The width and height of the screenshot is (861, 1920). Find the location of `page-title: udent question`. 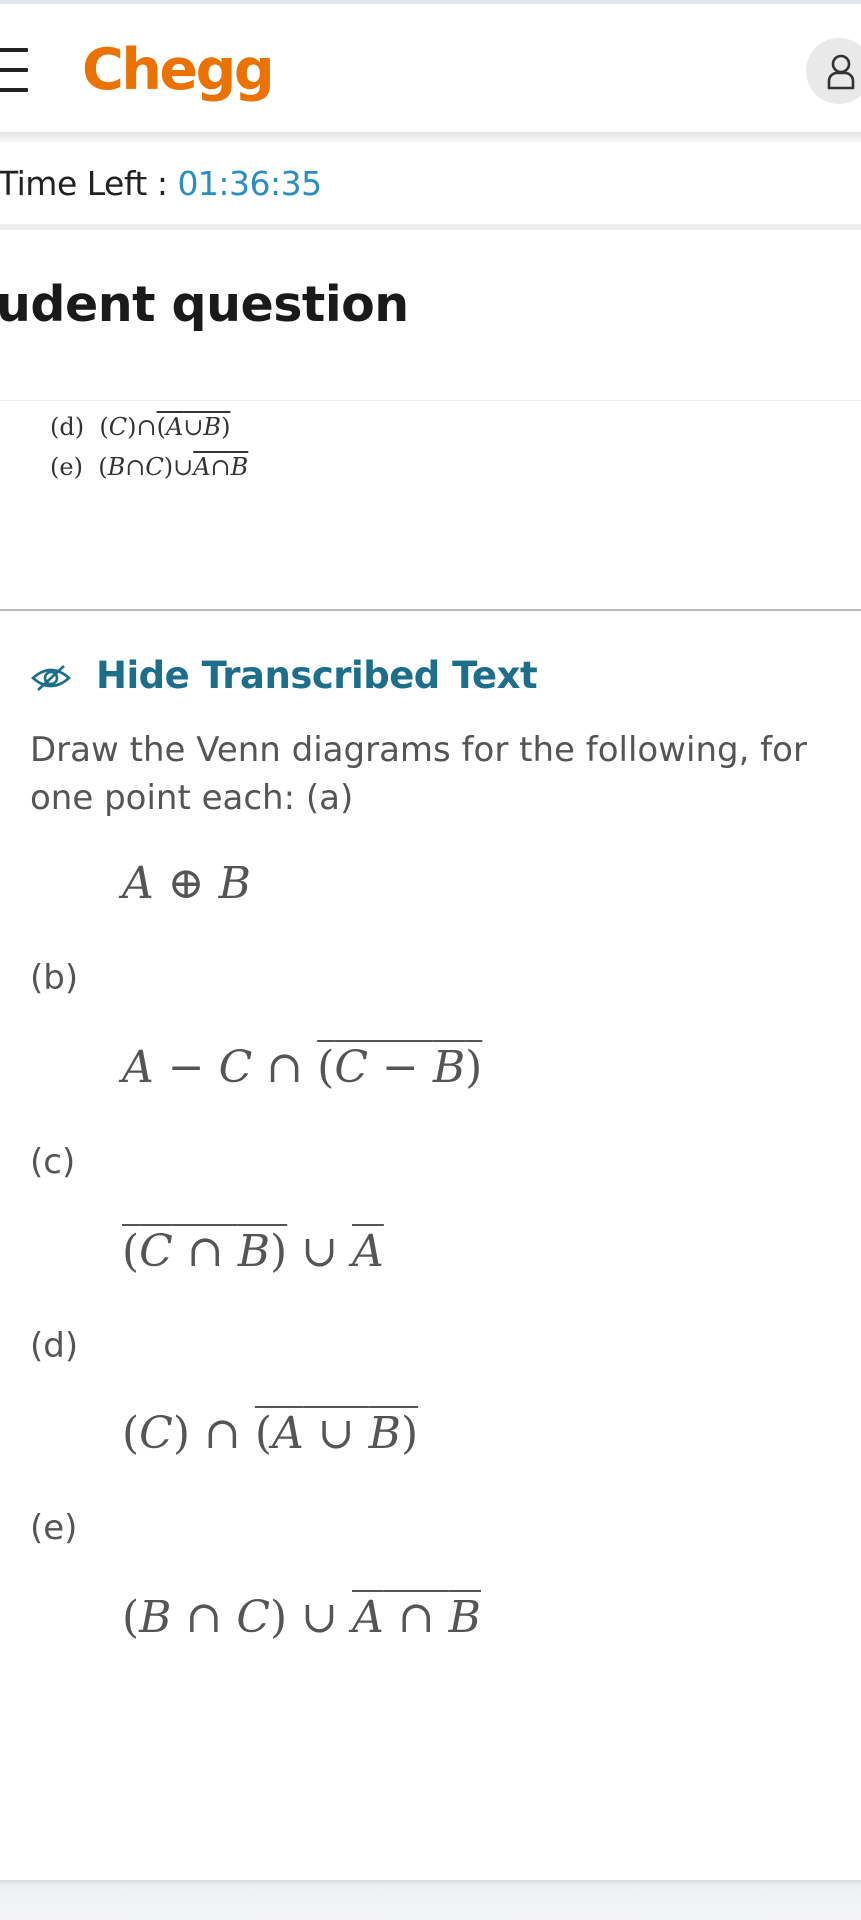

page-title: udent question is located at coordinates (204, 304).